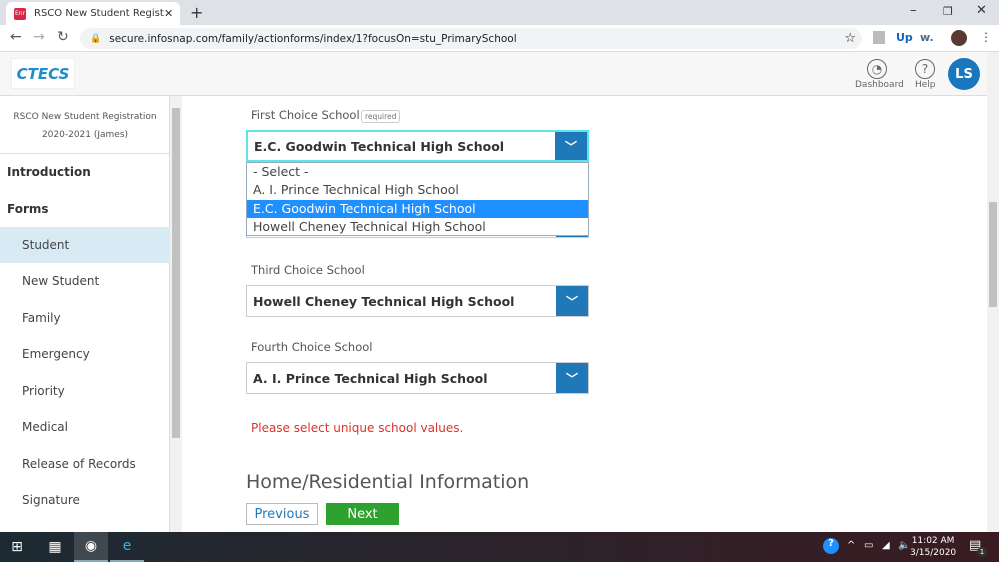  I want to click on notification-count: 1, so click(982, 552).